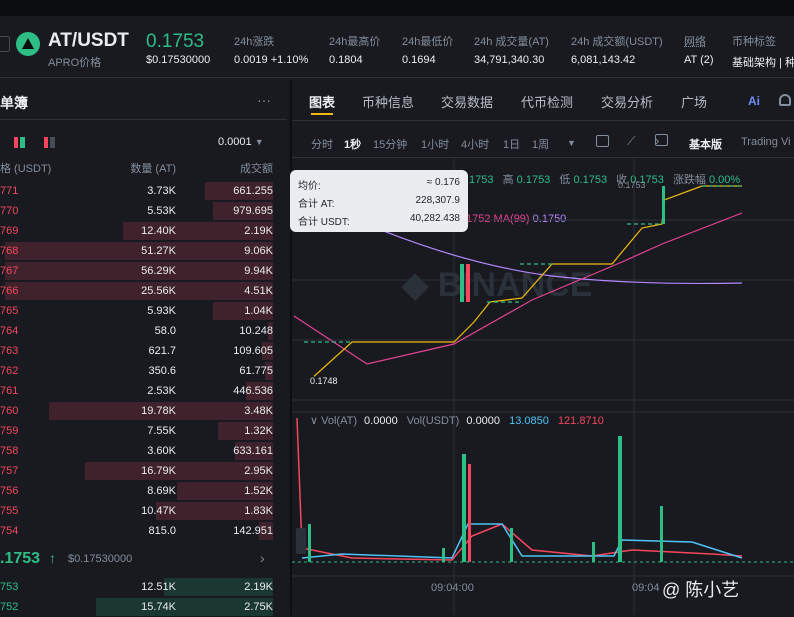  What do you see at coordinates (143, 471) in the screenshot?
I see `ask-row: 757 16.79K 2.95K` at bounding box center [143, 471].